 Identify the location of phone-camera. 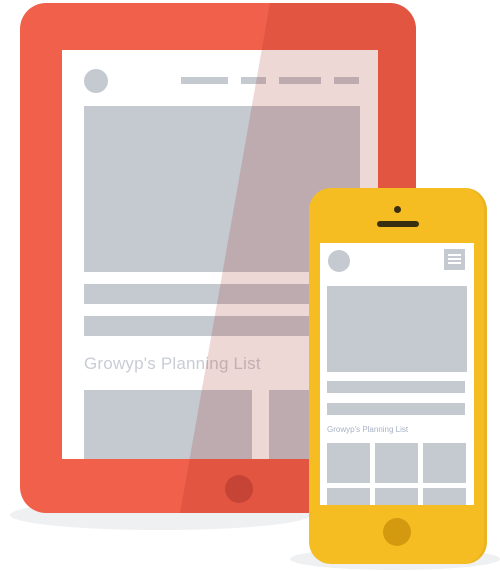
(397, 209).